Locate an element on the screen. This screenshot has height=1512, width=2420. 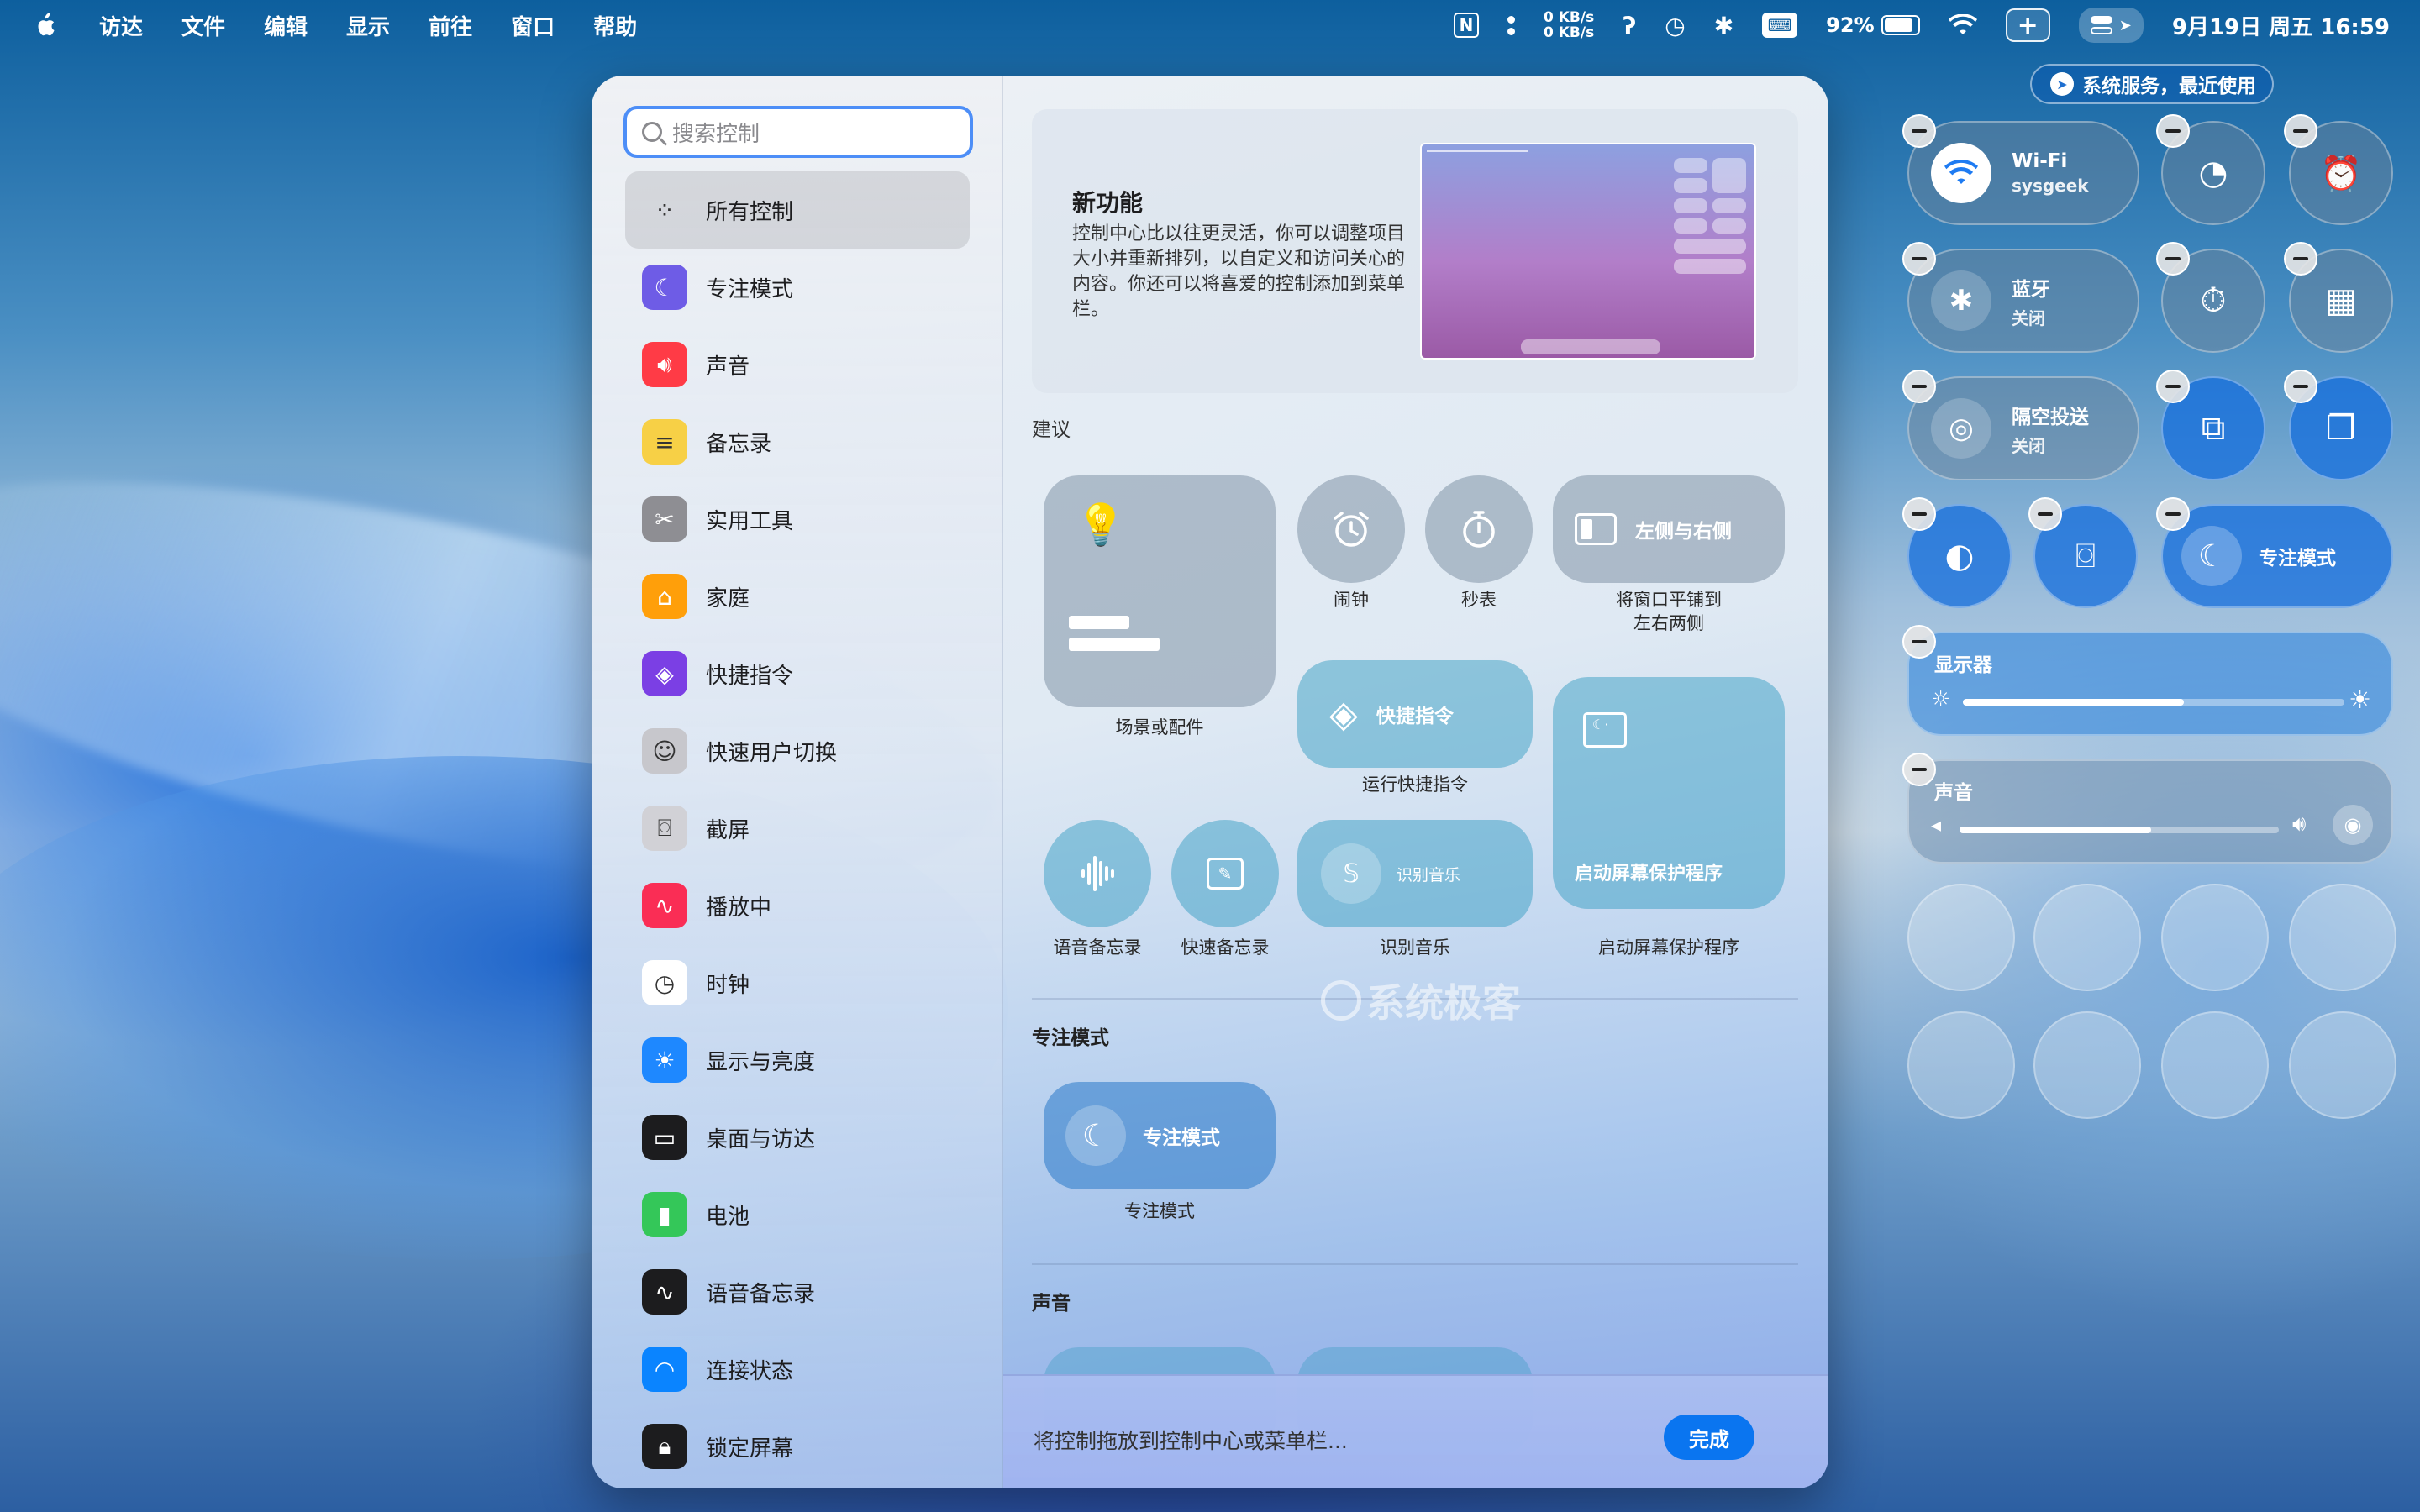
done-button: 完成 is located at coordinates (1709, 1437).